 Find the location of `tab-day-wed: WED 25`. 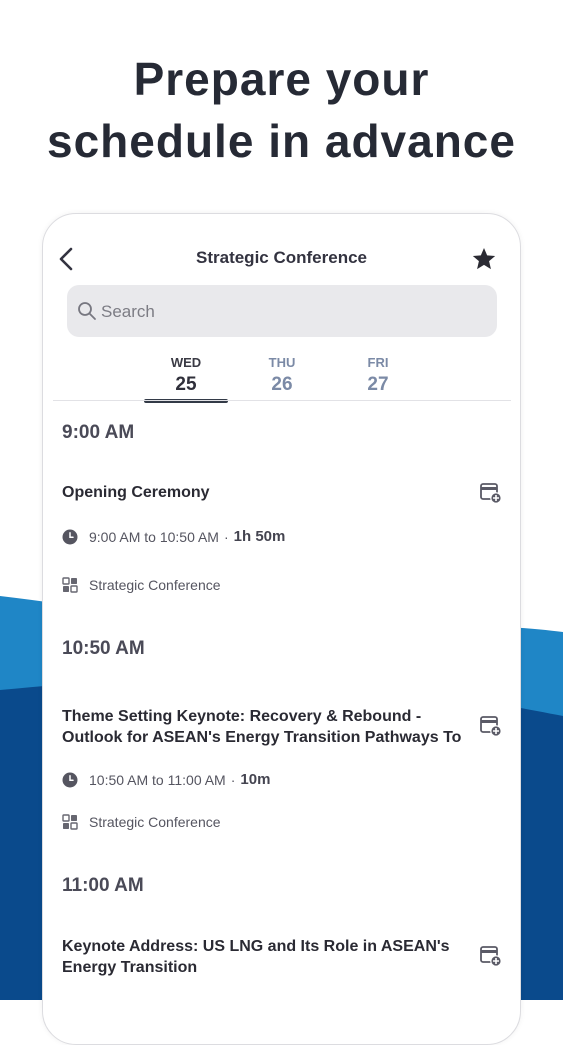

tab-day-wed: WED 25 is located at coordinates (186, 377).